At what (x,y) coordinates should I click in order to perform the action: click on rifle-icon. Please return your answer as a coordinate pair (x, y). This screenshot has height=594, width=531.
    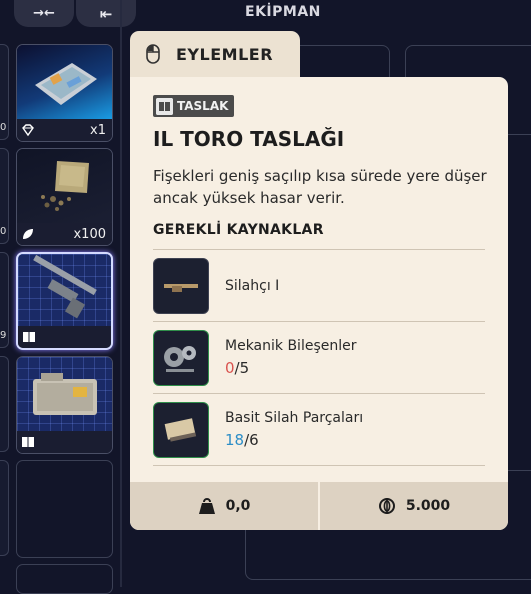
    Looking at the image, I should click on (181, 286).